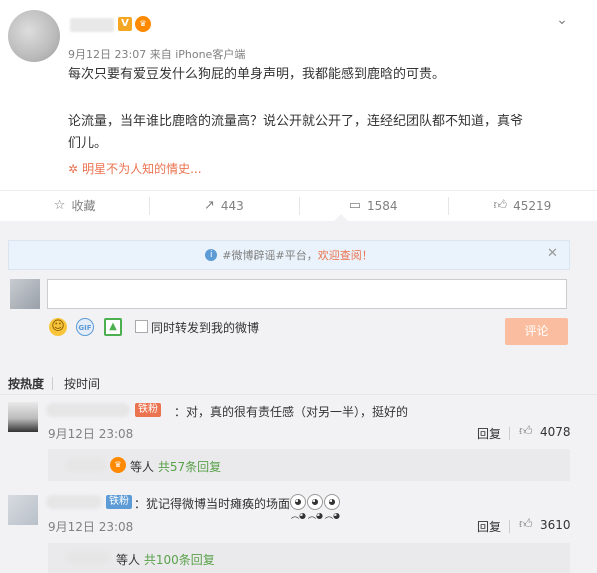 The image size is (597, 573). What do you see at coordinates (555, 432) in the screenshot?
I see `comment-like-count: 4078` at bounding box center [555, 432].